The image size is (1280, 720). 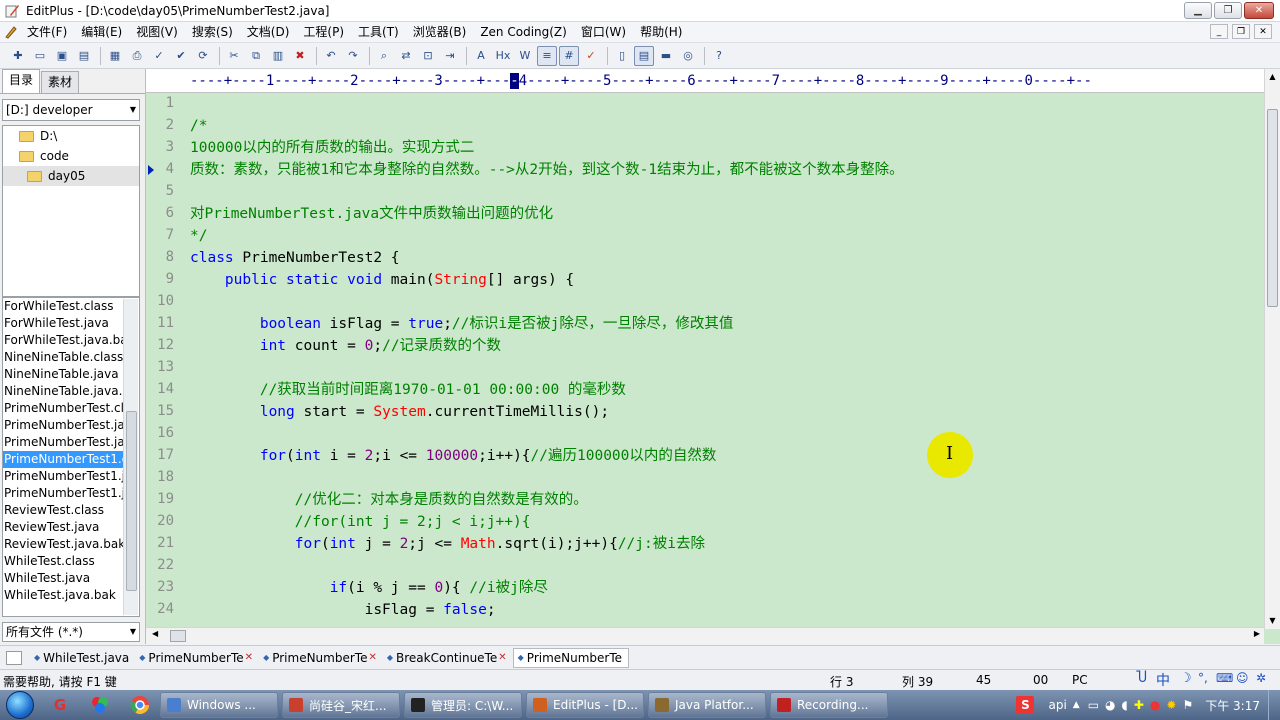 What do you see at coordinates (332, 148) in the screenshot?
I see `code-line: 100000以内的所有质数的输出。实现方式二` at bounding box center [332, 148].